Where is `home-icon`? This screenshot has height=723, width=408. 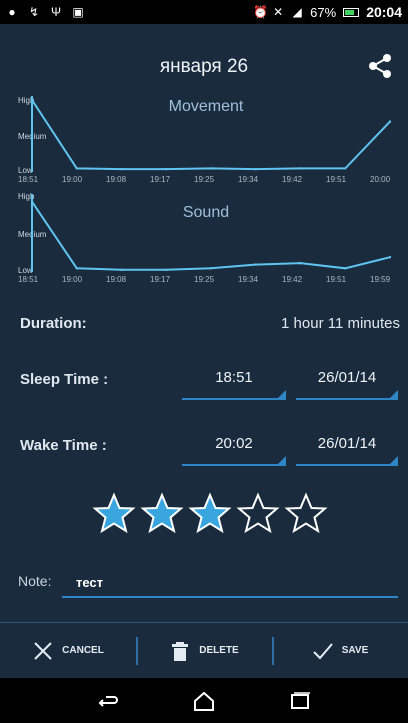
home-icon is located at coordinates (204, 701).